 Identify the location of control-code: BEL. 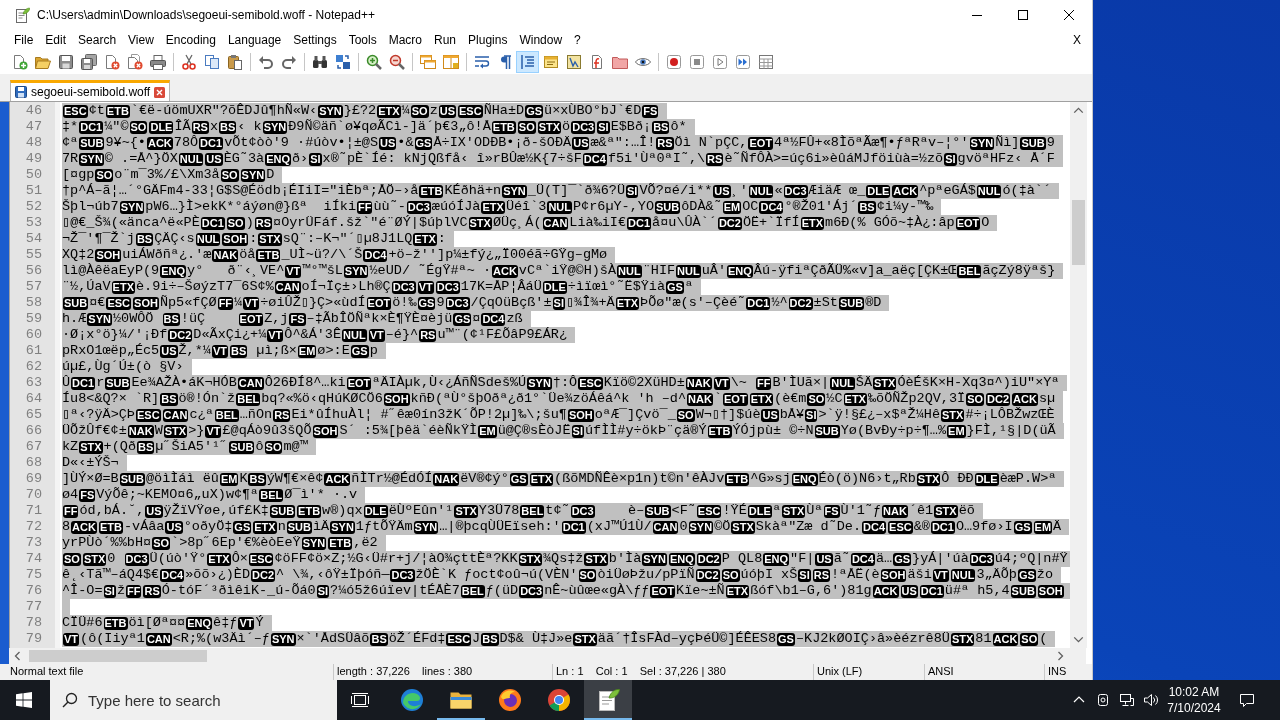
(532, 511).